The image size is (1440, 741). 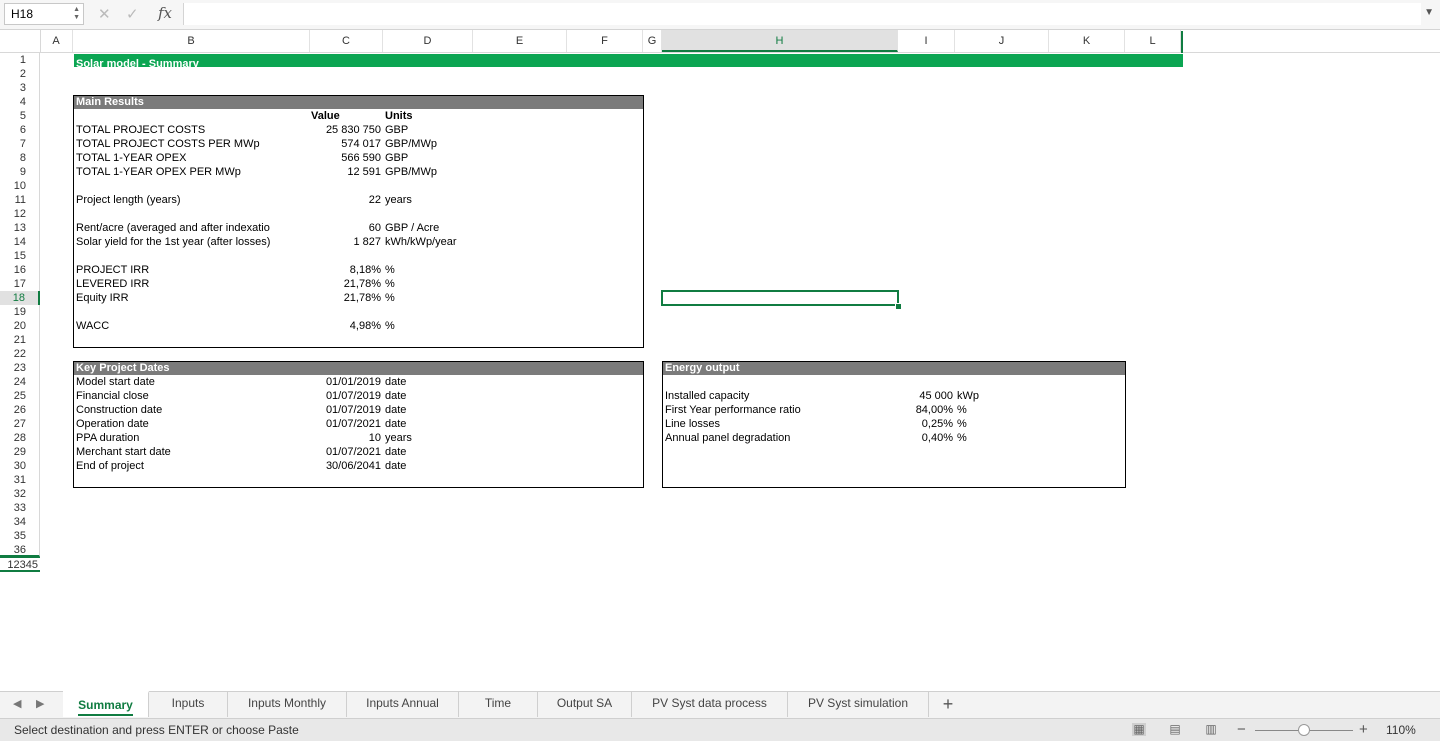 I want to click on row-header-15: 15, so click(x=20, y=256).